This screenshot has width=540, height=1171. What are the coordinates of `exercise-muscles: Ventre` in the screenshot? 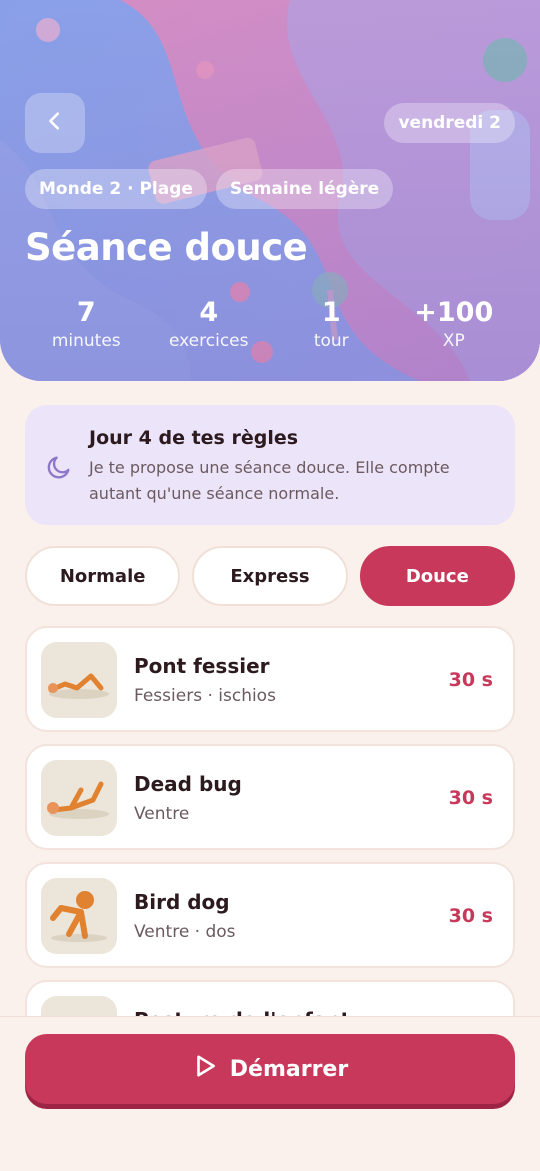 It's located at (162, 814).